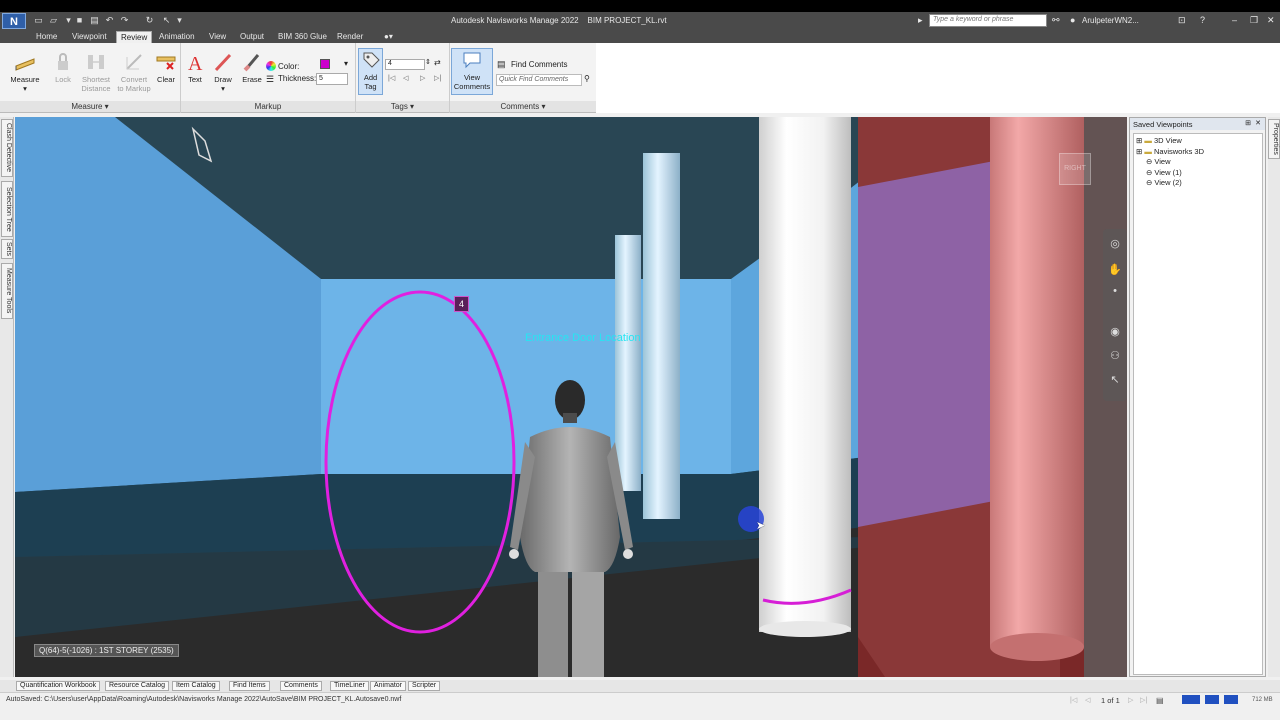 The height and width of the screenshot is (720, 1280). What do you see at coordinates (1115, 380) in the screenshot?
I see `select-arrow-icon: ↖` at bounding box center [1115, 380].